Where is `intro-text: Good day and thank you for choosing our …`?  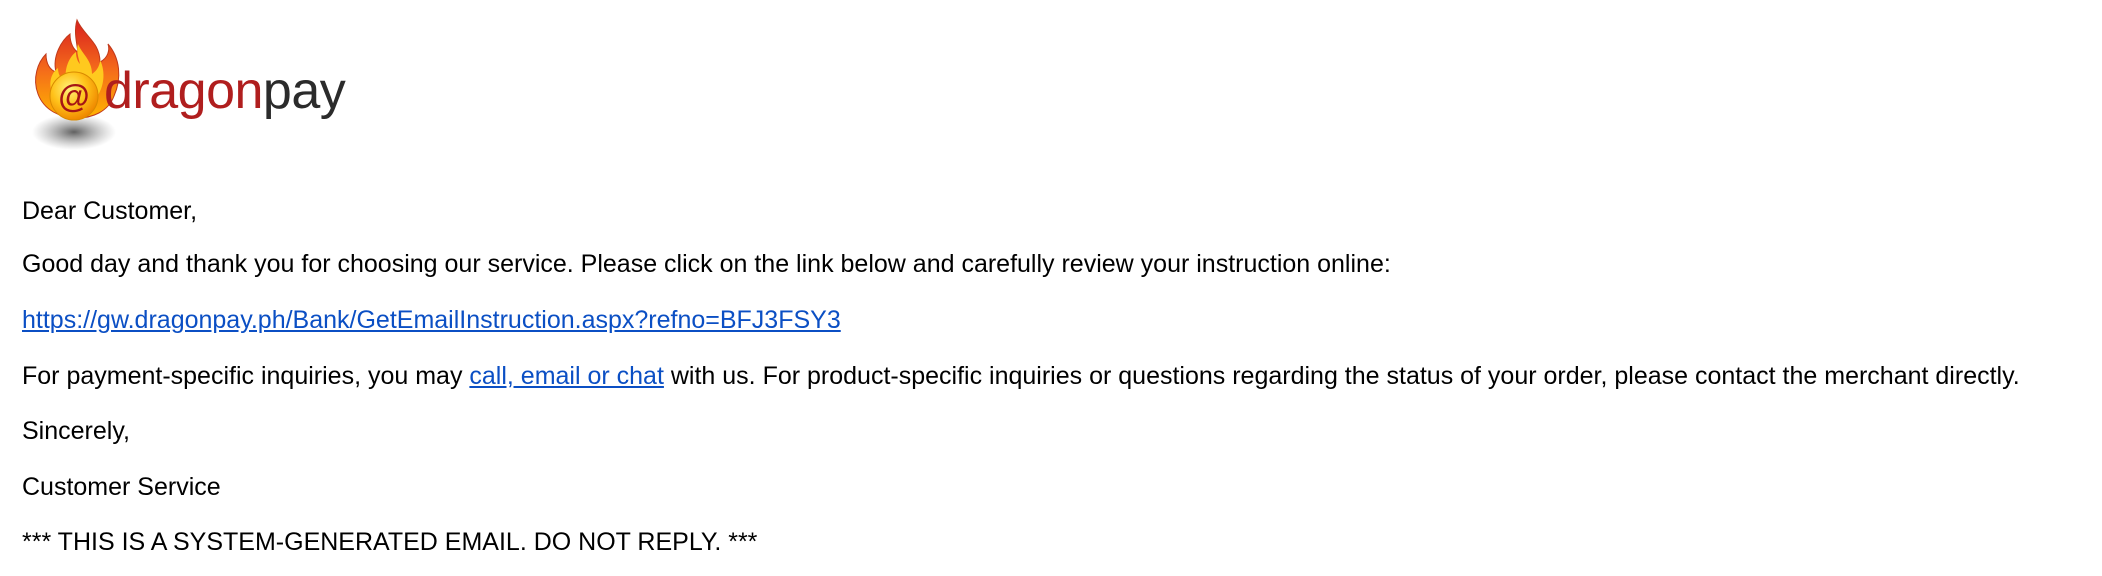 intro-text: Good day and thank you for choosing our … is located at coordinates (706, 264).